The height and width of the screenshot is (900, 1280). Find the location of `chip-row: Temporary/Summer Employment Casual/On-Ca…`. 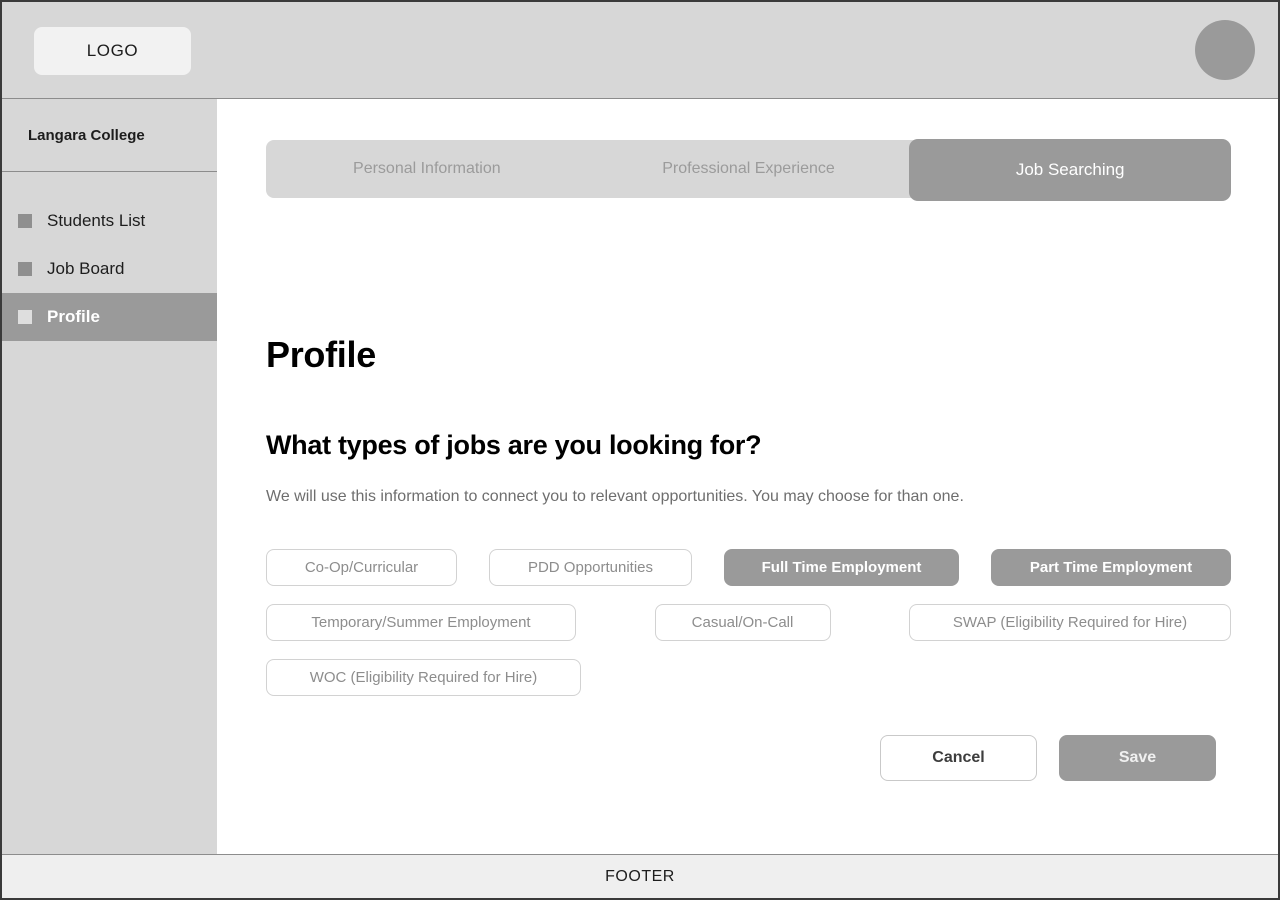

chip-row: Temporary/Summer Employment Casual/On-Ca… is located at coordinates (748, 622).